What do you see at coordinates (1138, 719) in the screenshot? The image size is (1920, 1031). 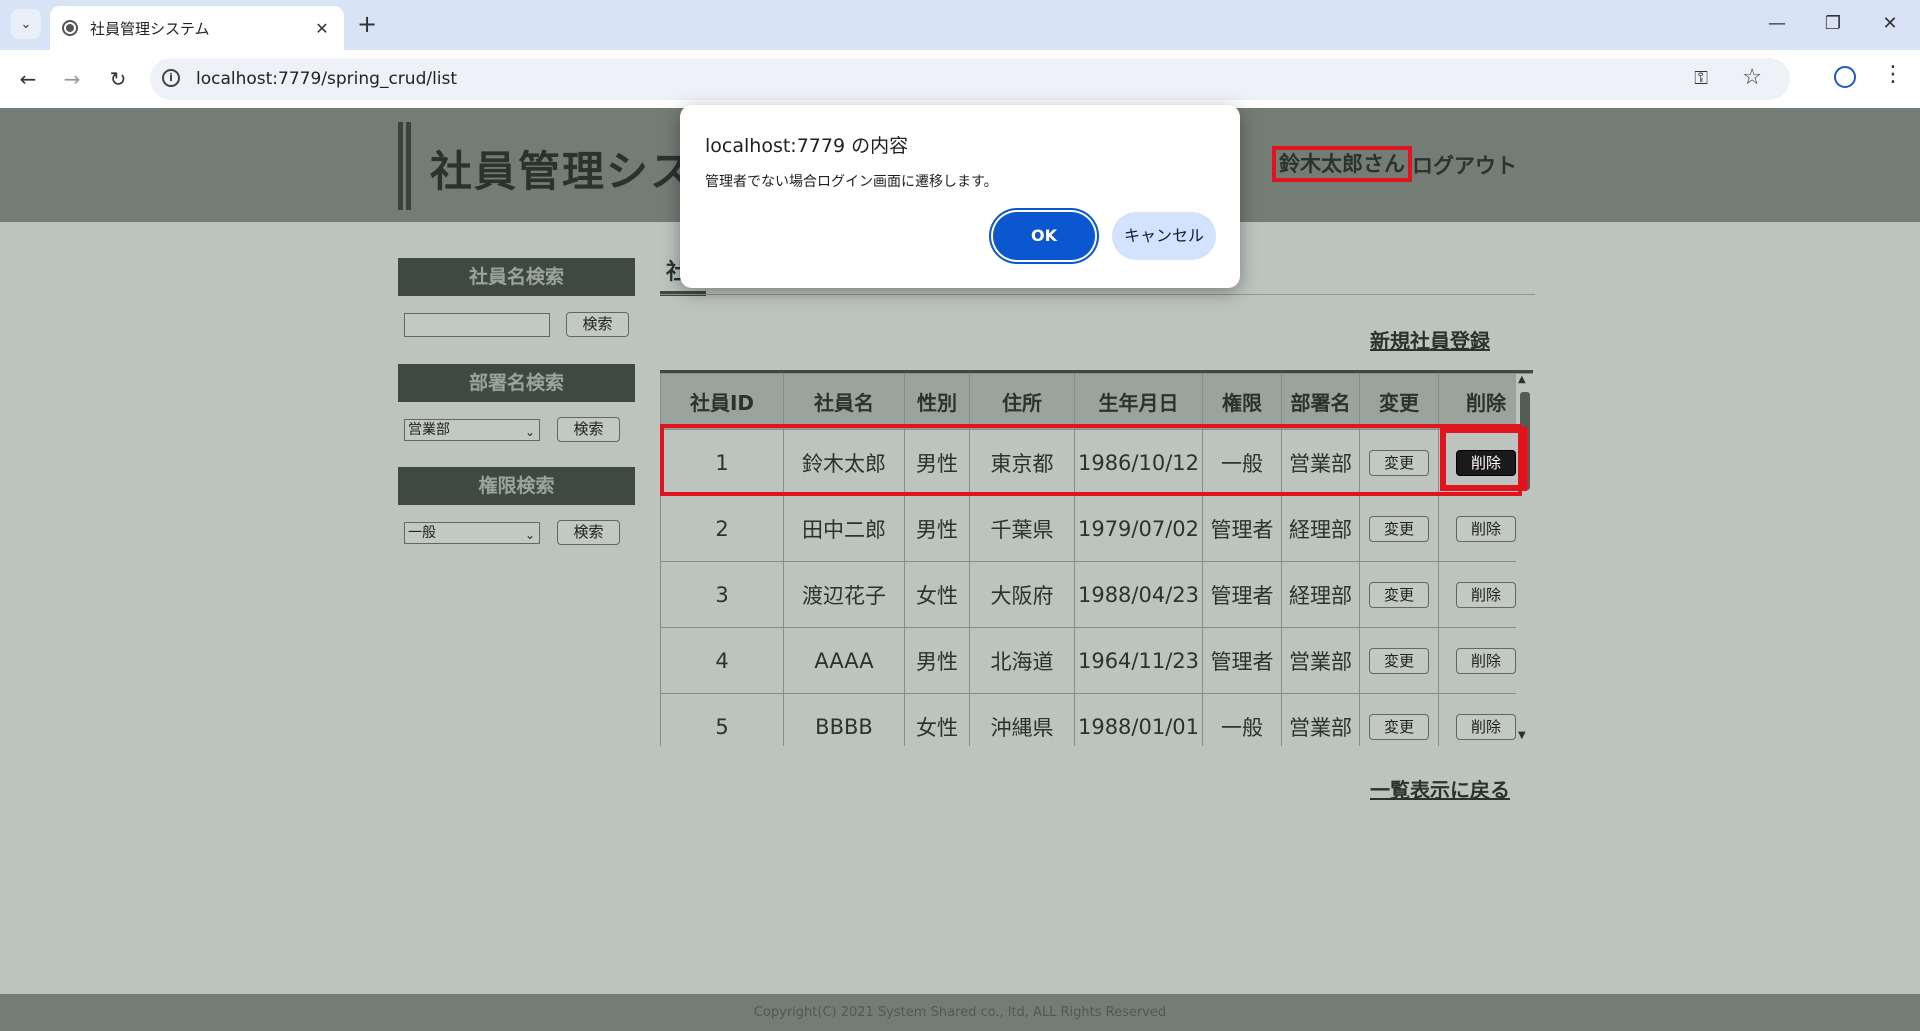 I see `cell-birth: 1988/01/01` at bounding box center [1138, 719].